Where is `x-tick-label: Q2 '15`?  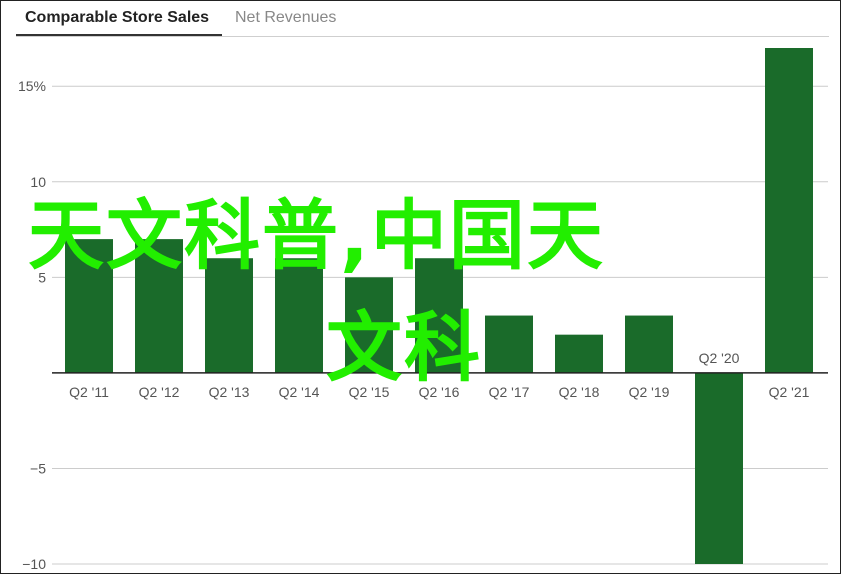 x-tick-label: Q2 '15 is located at coordinates (369, 392).